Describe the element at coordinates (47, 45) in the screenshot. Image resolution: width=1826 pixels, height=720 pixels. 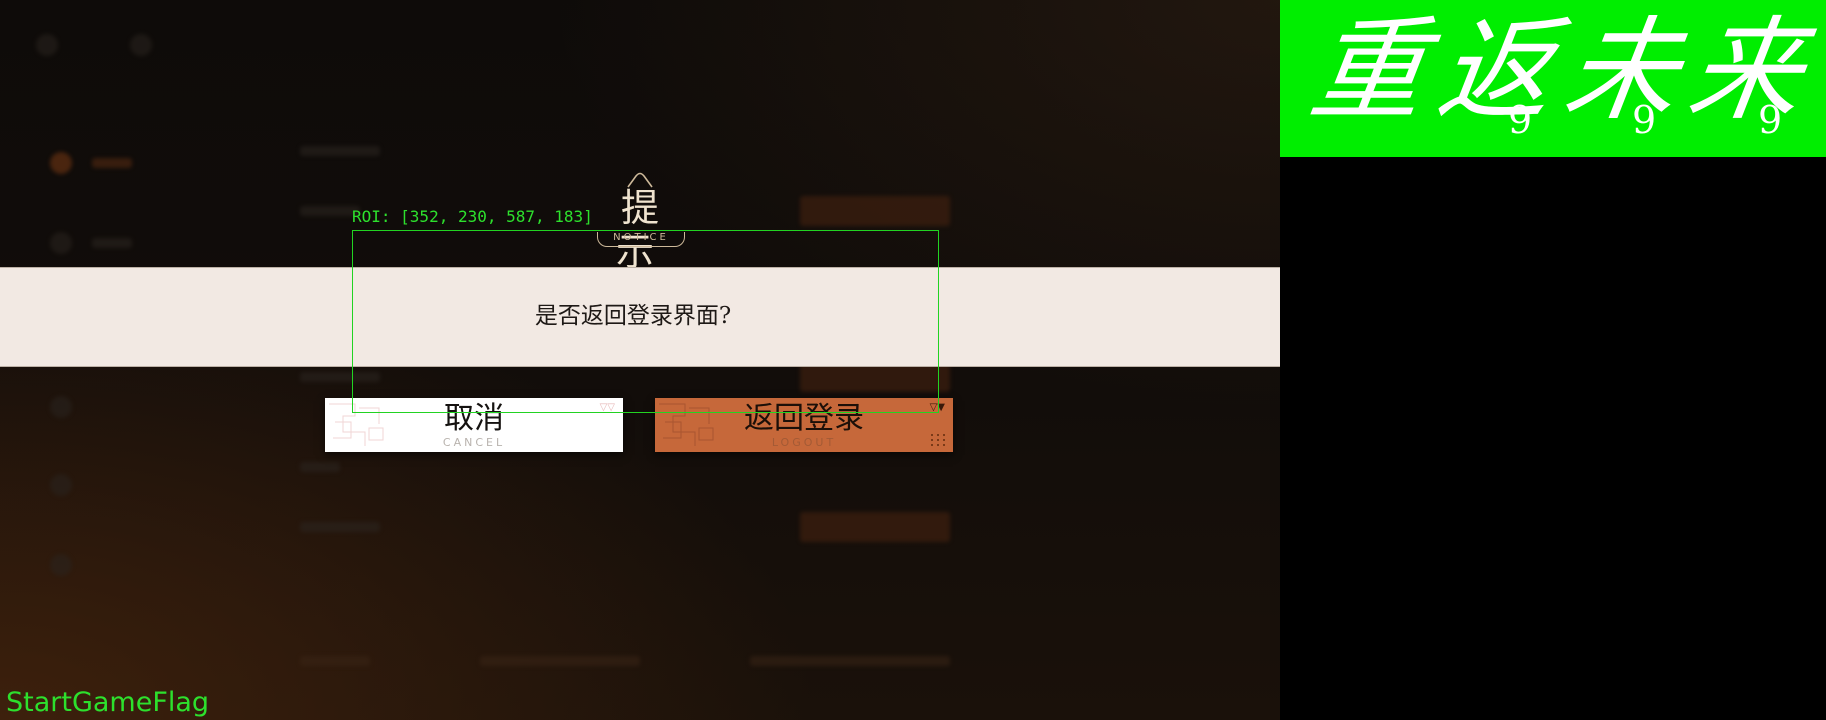
I see `back-icon` at that location.